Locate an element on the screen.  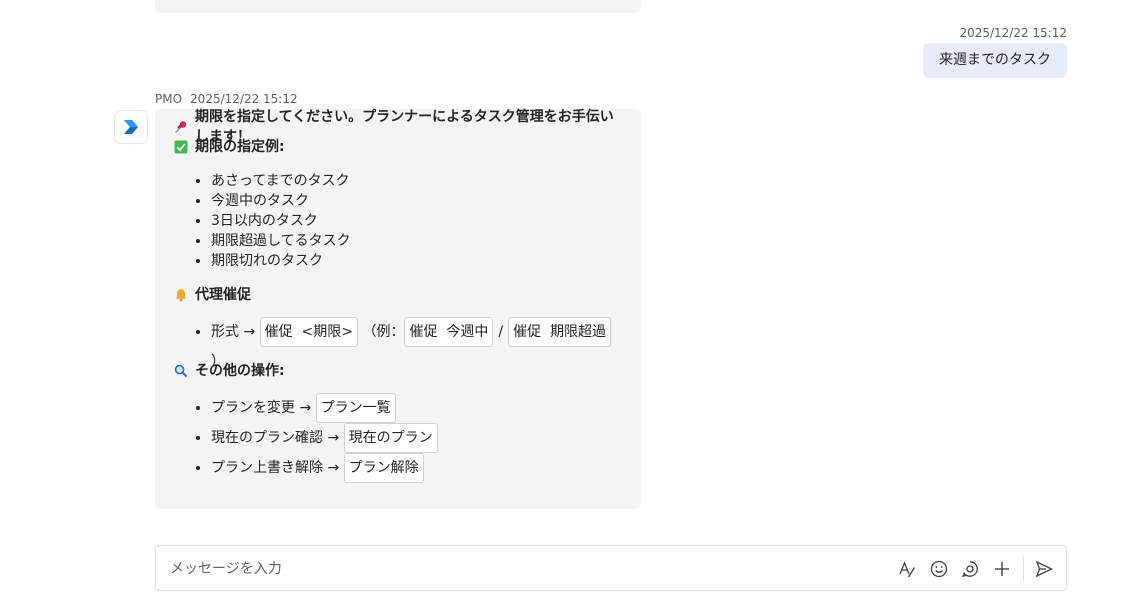
list-item: 今週中のタスク is located at coordinates (417, 201).